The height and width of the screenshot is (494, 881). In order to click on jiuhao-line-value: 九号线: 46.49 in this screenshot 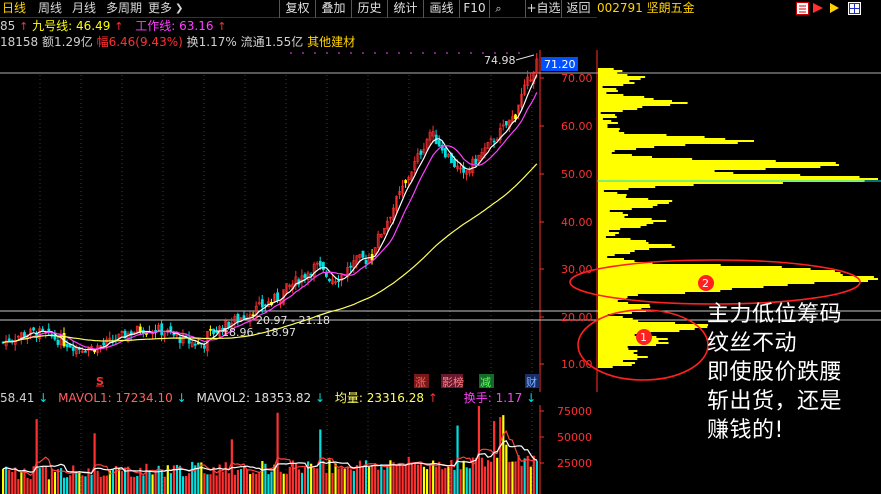, I will do `click(71, 26)`.